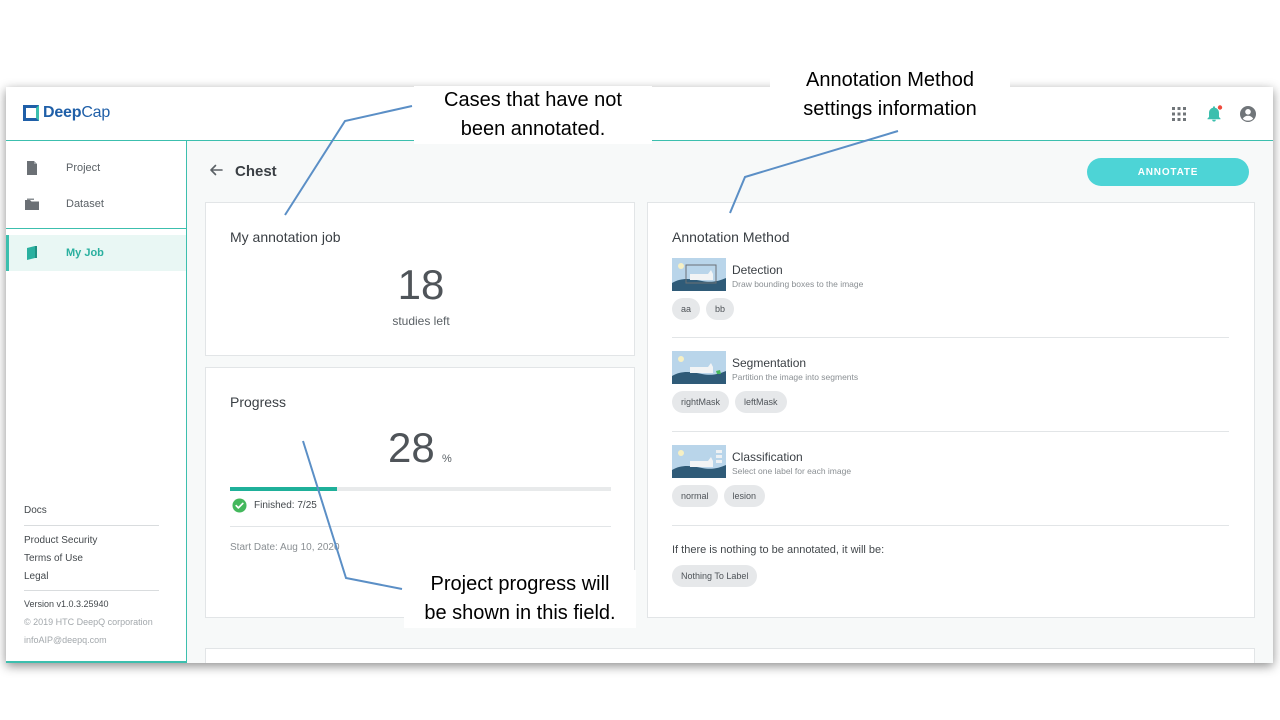  Describe the element at coordinates (285, 505) in the screenshot. I see `finished-count: Finished: 7/25` at that location.